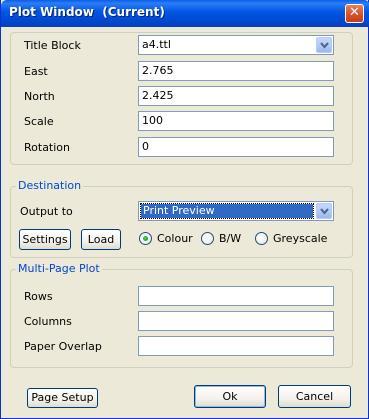  I want to click on east-field: 2.765, so click(236, 71).